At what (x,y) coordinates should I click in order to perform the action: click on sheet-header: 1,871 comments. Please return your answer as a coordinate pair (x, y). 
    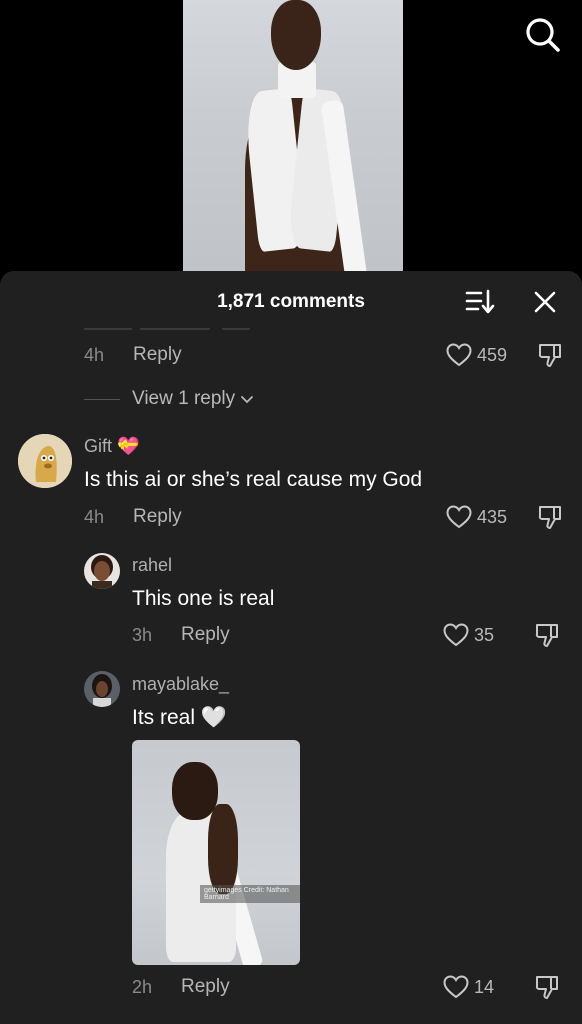
    Looking at the image, I should click on (291, 301).